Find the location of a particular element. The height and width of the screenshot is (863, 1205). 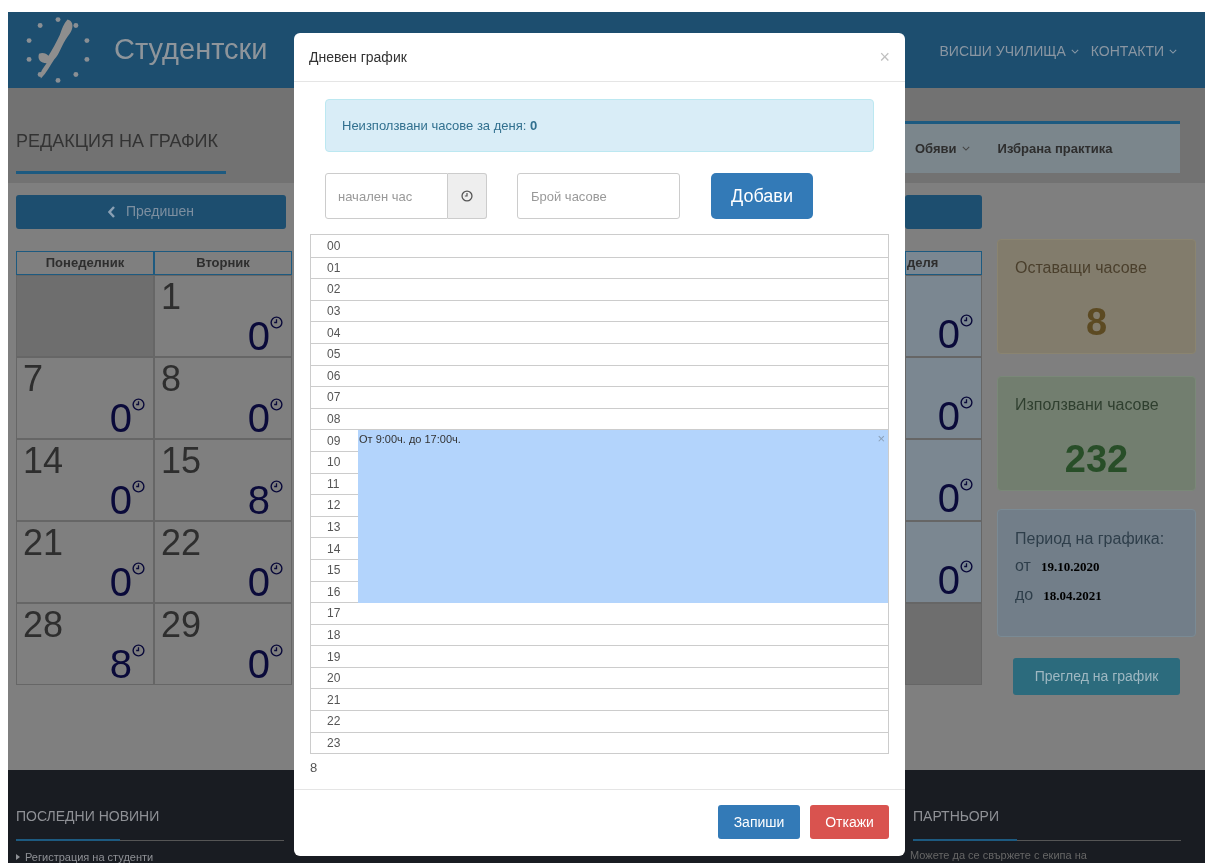

hour-label: 06 is located at coordinates (334, 376).